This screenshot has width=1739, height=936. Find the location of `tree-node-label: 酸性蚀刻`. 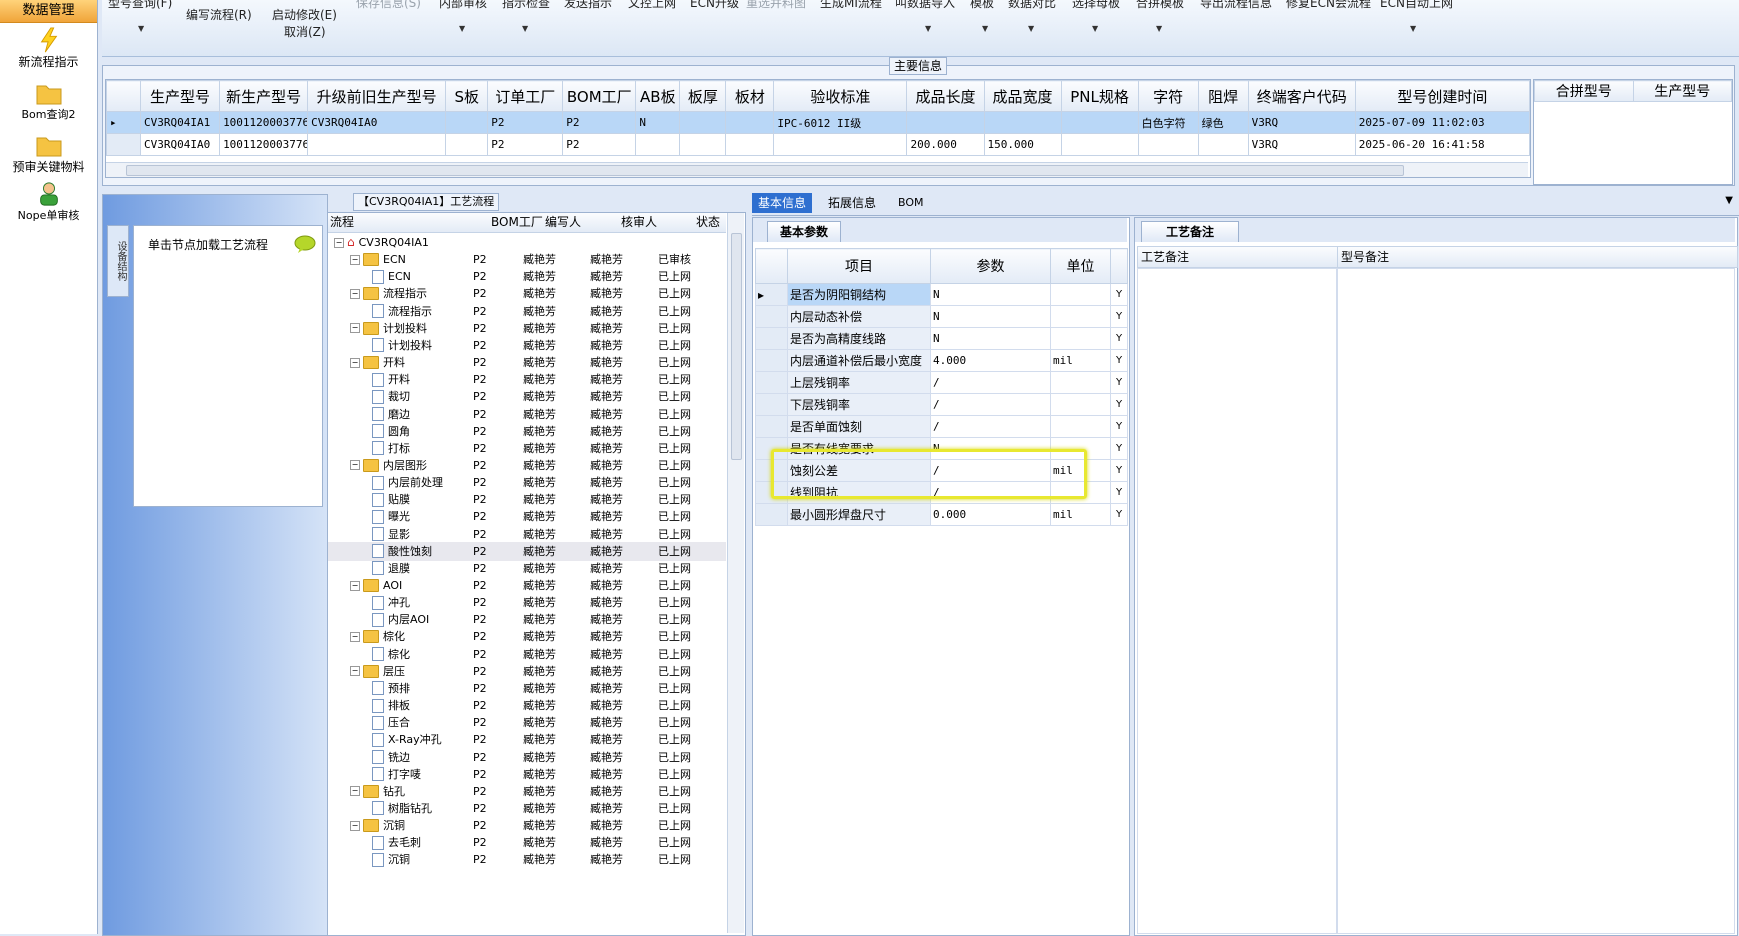

tree-node-label: 酸性蚀刻 is located at coordinates (402, 551).